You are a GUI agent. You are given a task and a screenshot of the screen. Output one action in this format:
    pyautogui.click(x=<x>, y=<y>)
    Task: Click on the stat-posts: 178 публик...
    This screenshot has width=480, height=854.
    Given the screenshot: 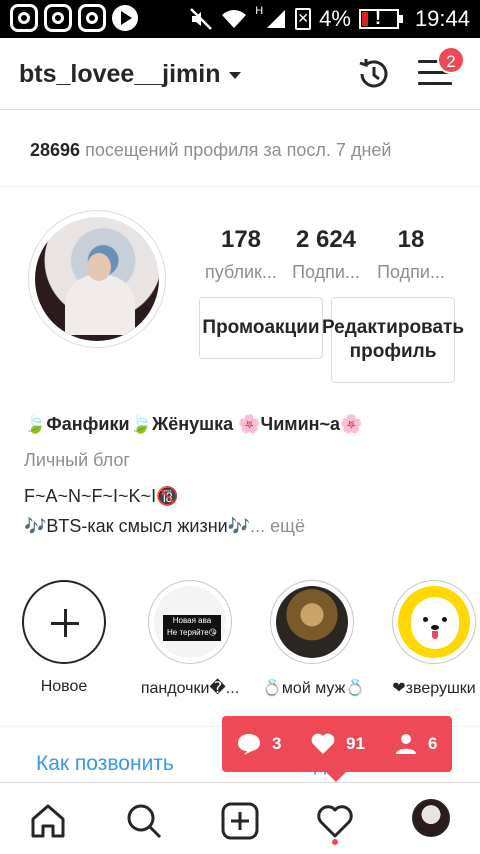 What is the action you would take?
    pyautogui.click(x=241, y=254)
    